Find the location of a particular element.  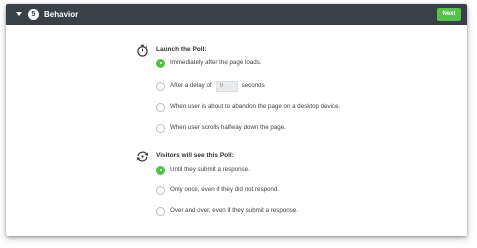

seconds-label: seconds is located at coordinates (253, 85).